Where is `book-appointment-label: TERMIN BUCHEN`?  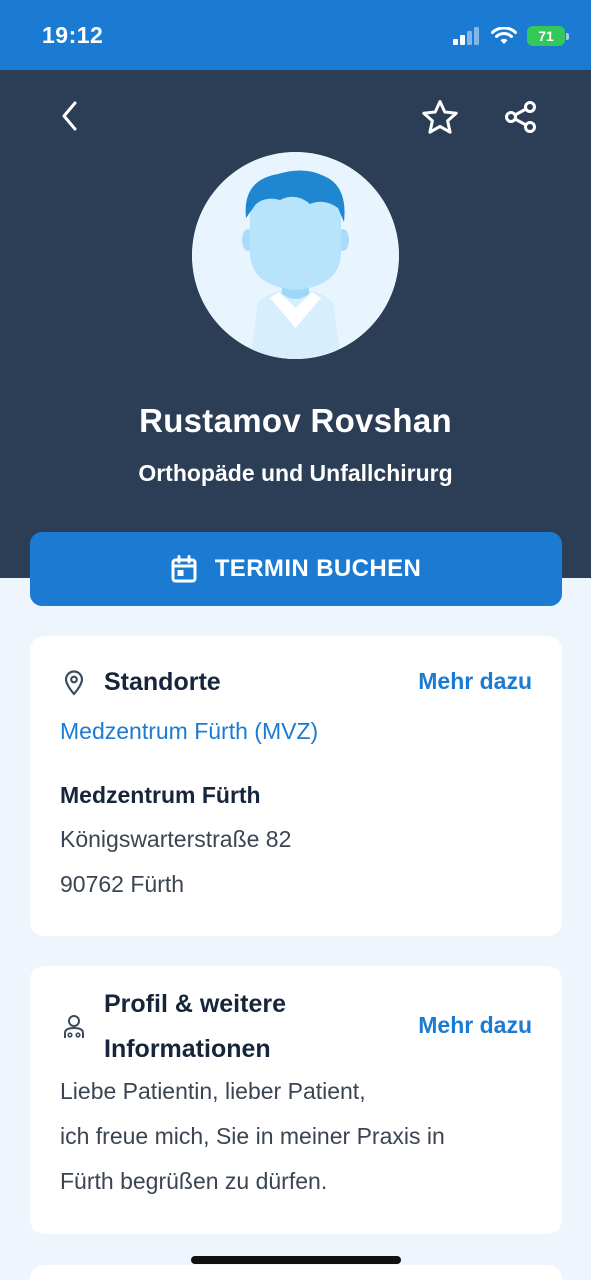 book-appointment-label: TERMIN BUCHEN is located at coordinates (318, 568).